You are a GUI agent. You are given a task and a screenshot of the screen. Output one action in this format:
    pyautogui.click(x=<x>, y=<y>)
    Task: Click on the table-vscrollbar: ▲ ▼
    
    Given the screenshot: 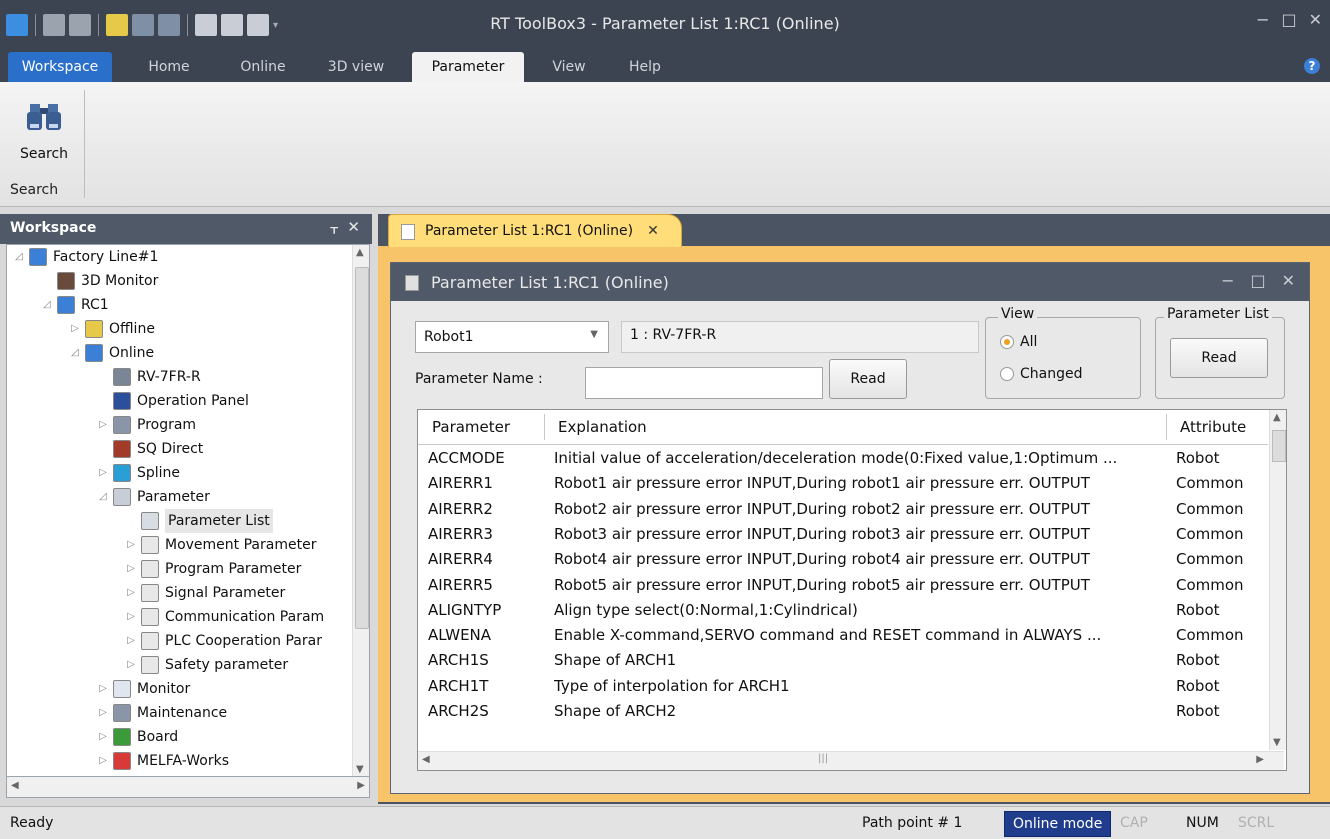 What is the action you would take?
    pyautogui.click(x=1277, y=580)
    